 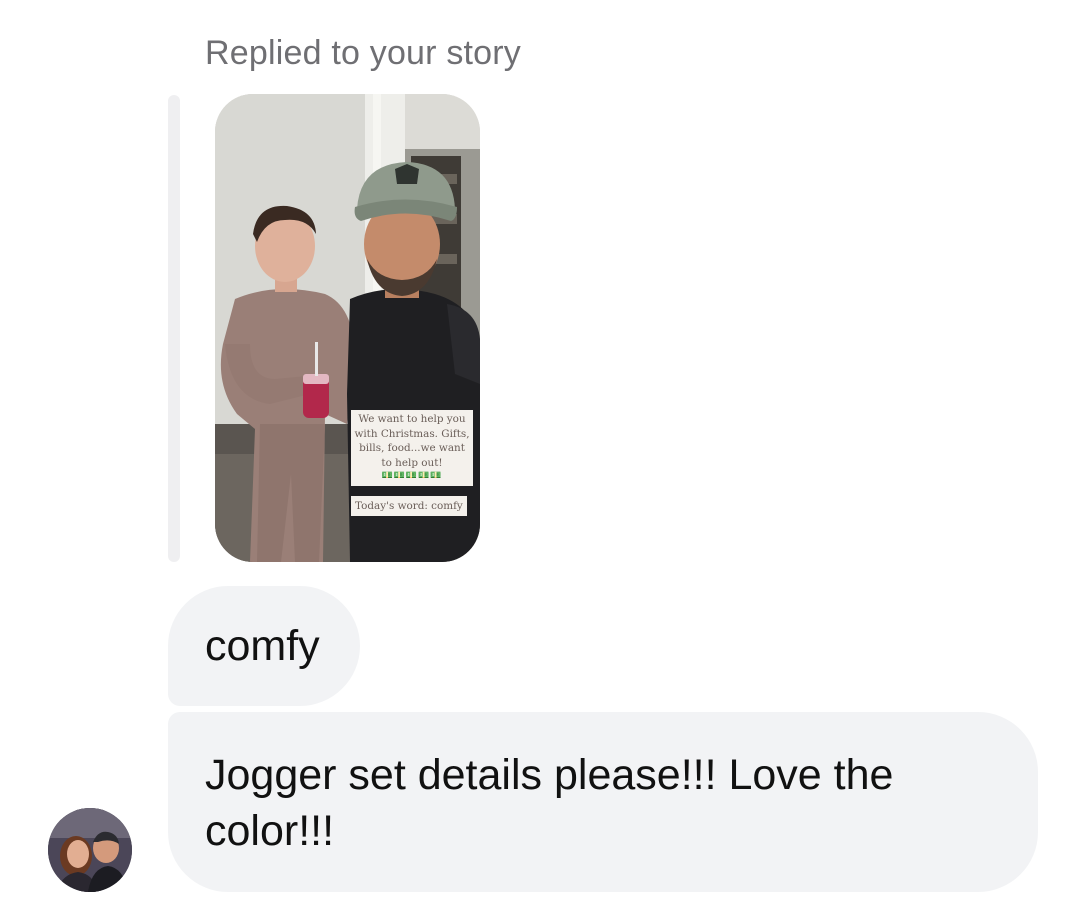 What do you see at coordinates (409, 506) in the screenshot?
I see `todays-word-sticker: Today's word: comfy` at bounding box center [409, 506].